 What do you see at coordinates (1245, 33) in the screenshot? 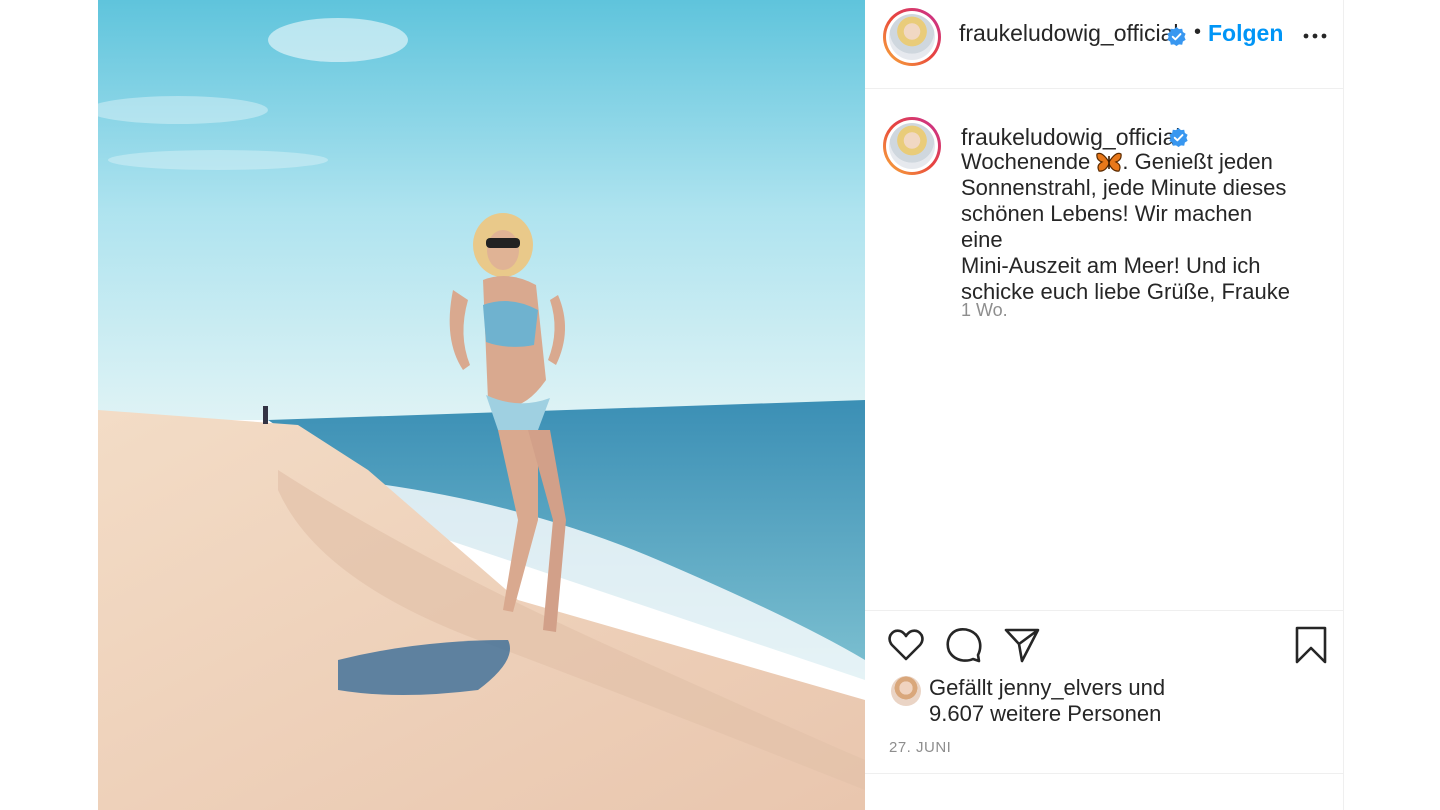
I see `follow-button: Folgen` at bounding box center [1245, 33].